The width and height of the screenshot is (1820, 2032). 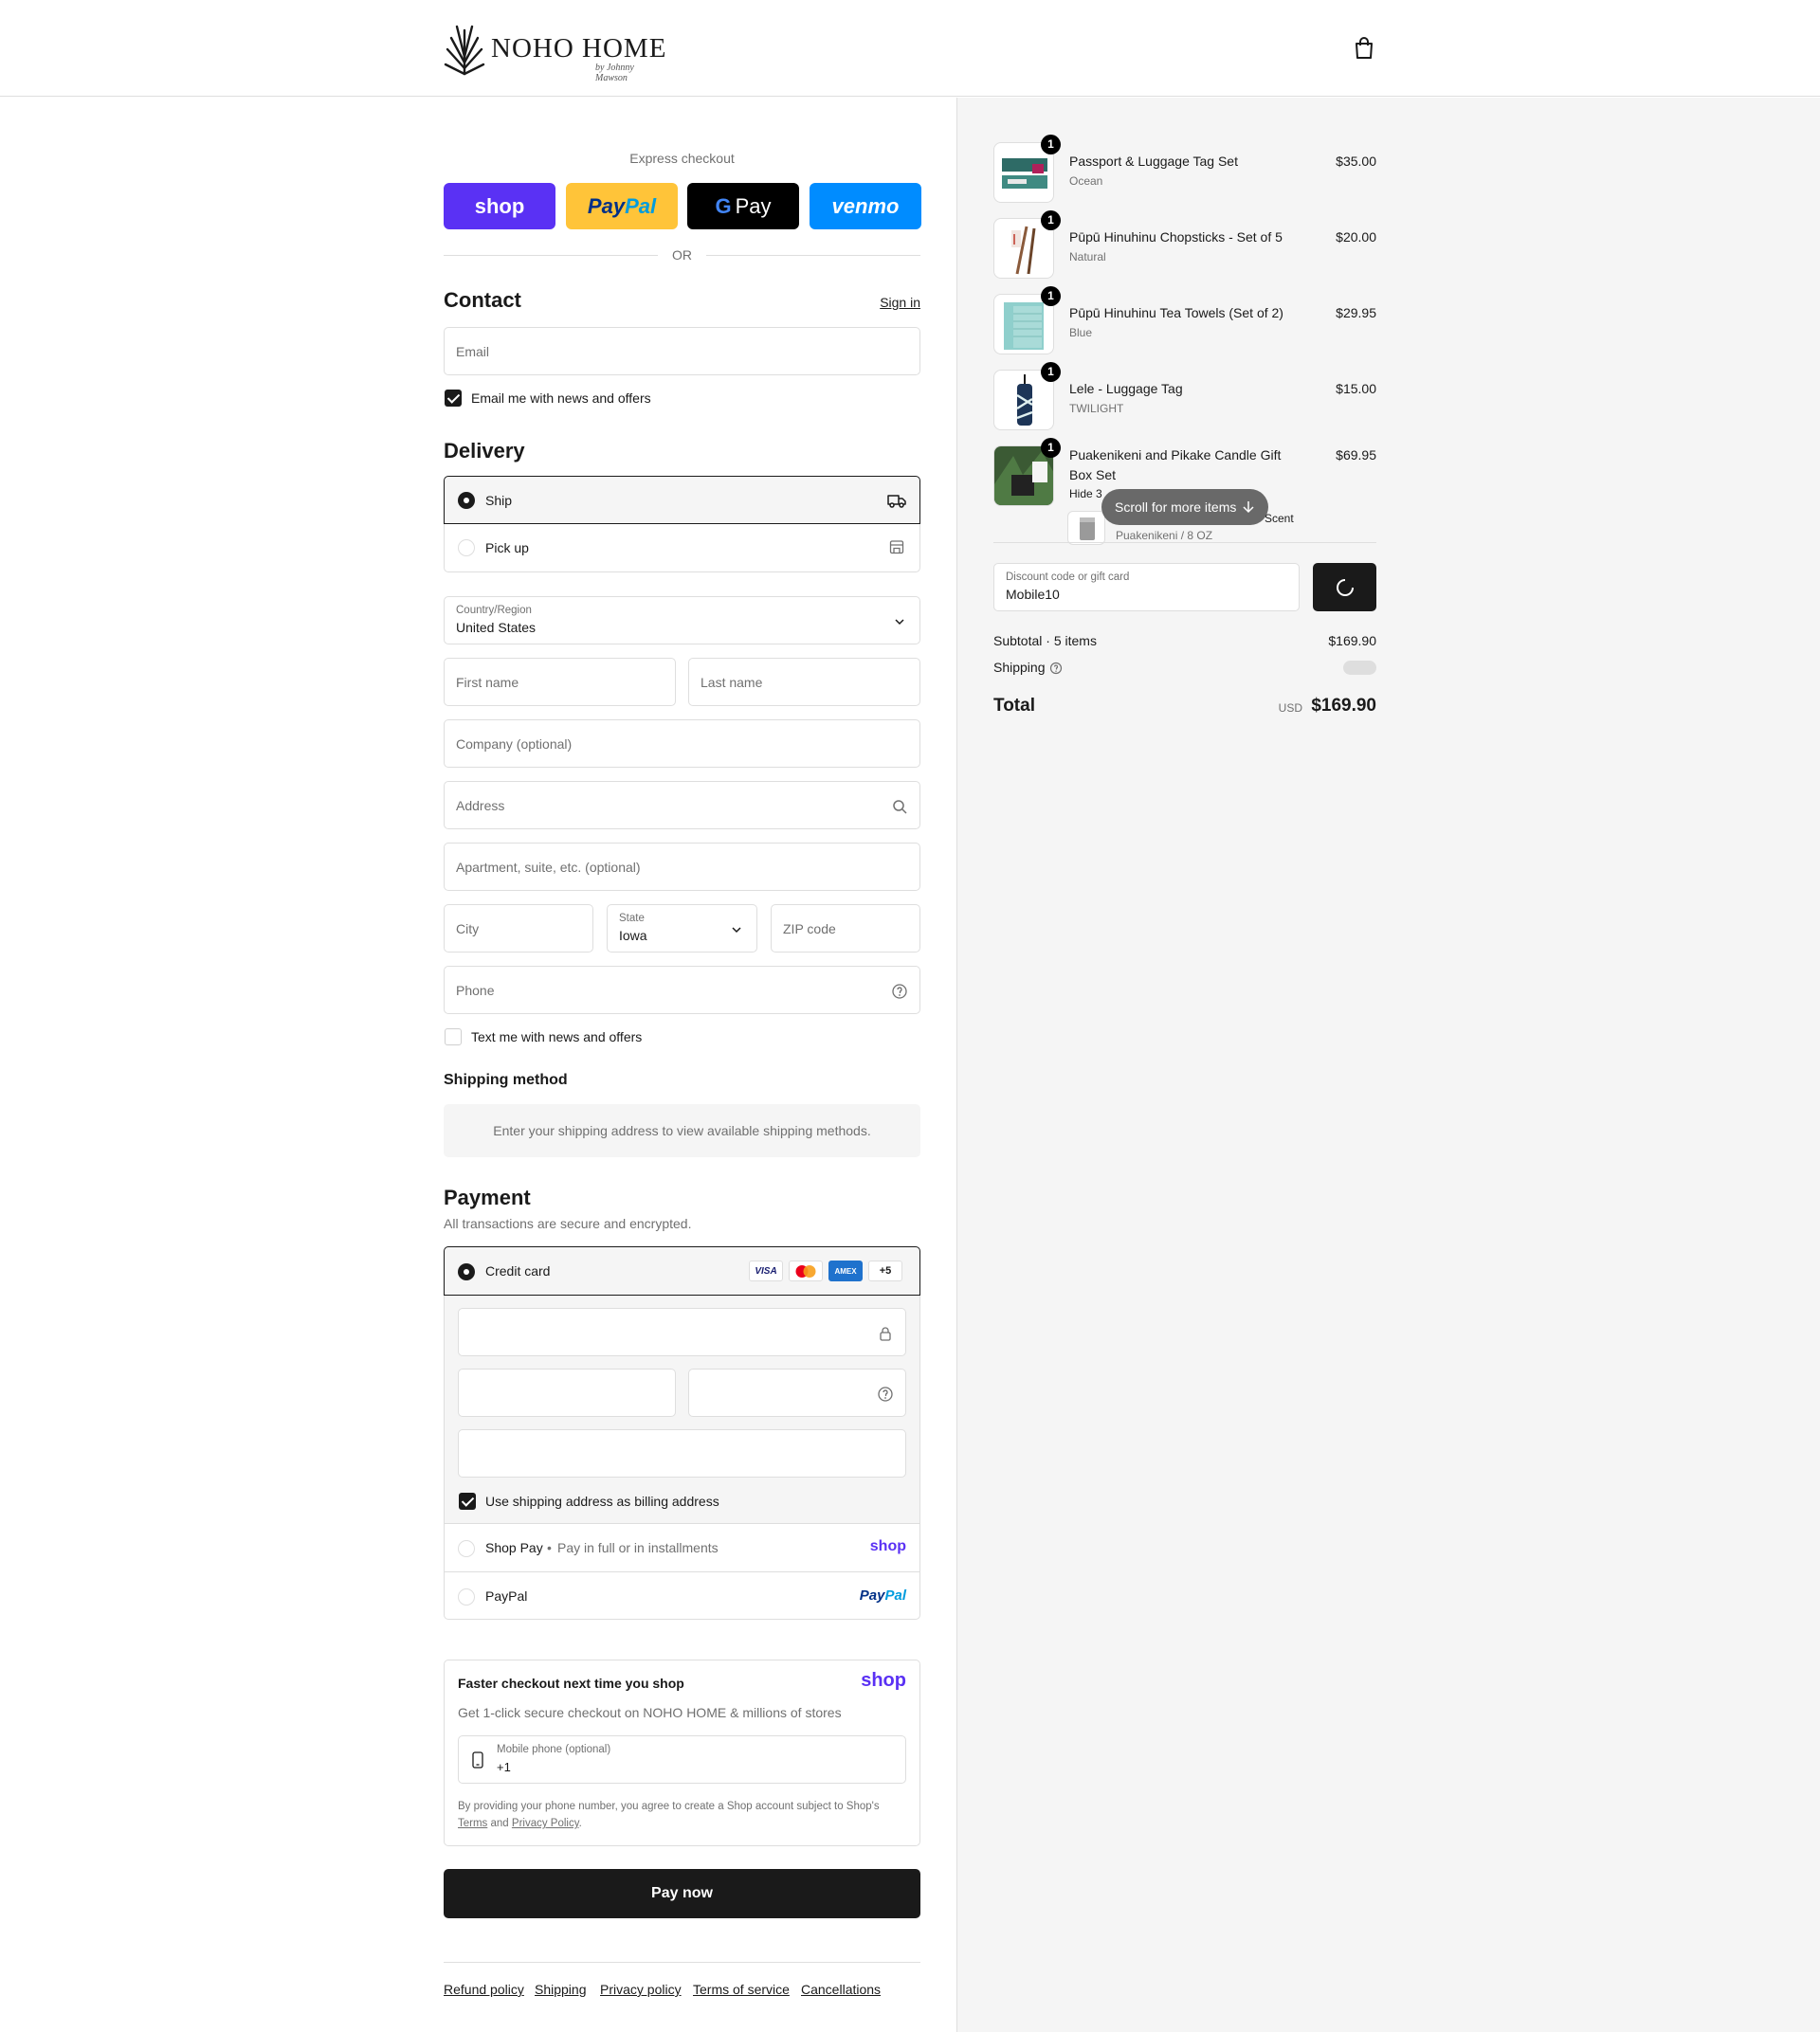 I want to click on ship-option: Ship, so click(x=682, y=500).